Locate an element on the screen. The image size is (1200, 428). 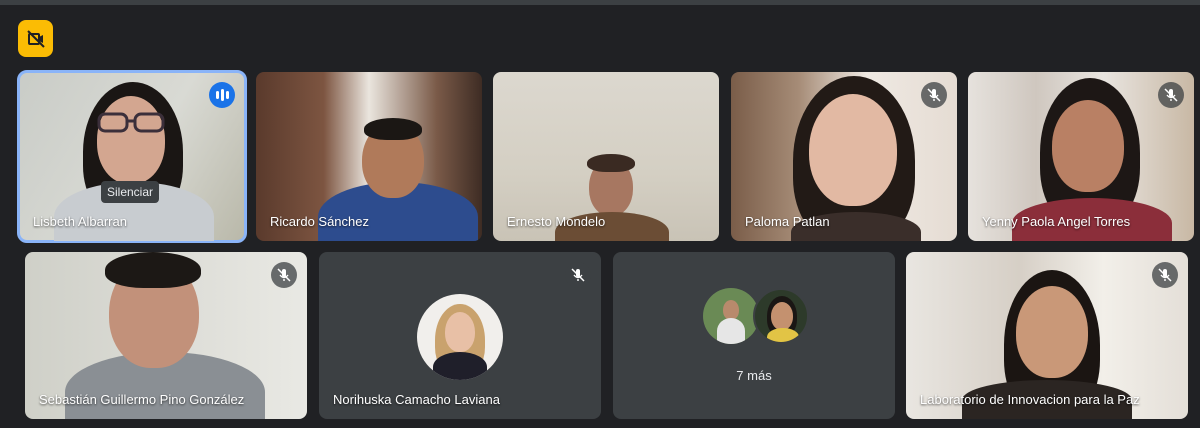
no-video-icon is located at coordinates (35, 38).